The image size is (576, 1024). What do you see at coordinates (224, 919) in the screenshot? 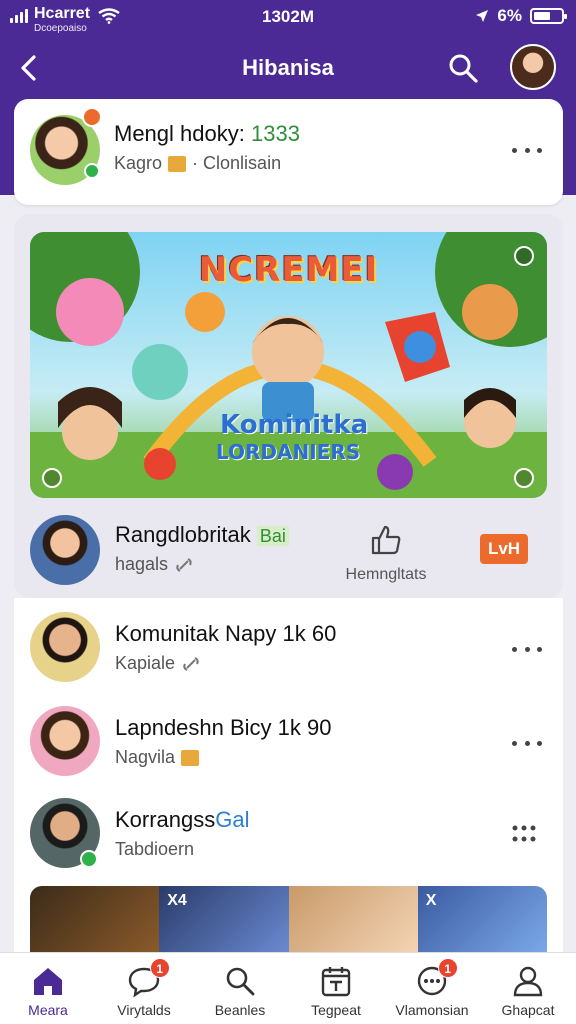
I see `media-thumbnail: X4` at bounding box center [224, 919].